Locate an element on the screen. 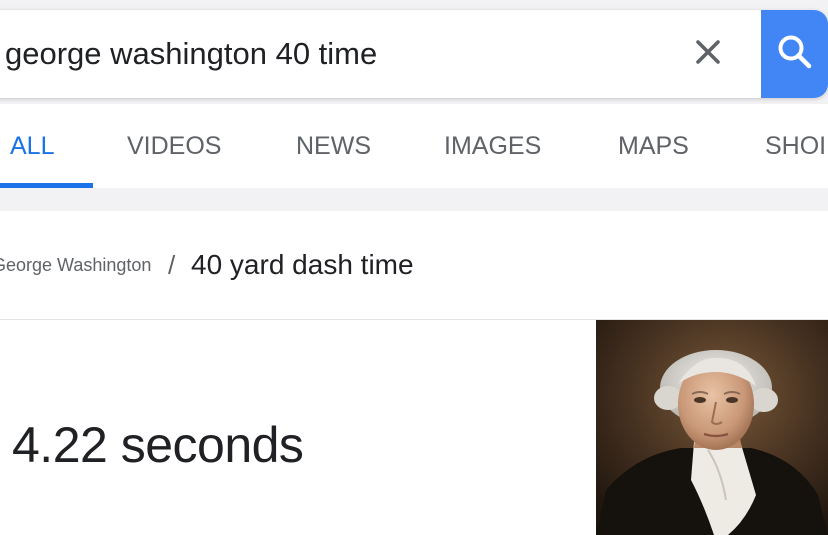 The image size is (828, 535). portrait-image is located at coordinates (712, 427).